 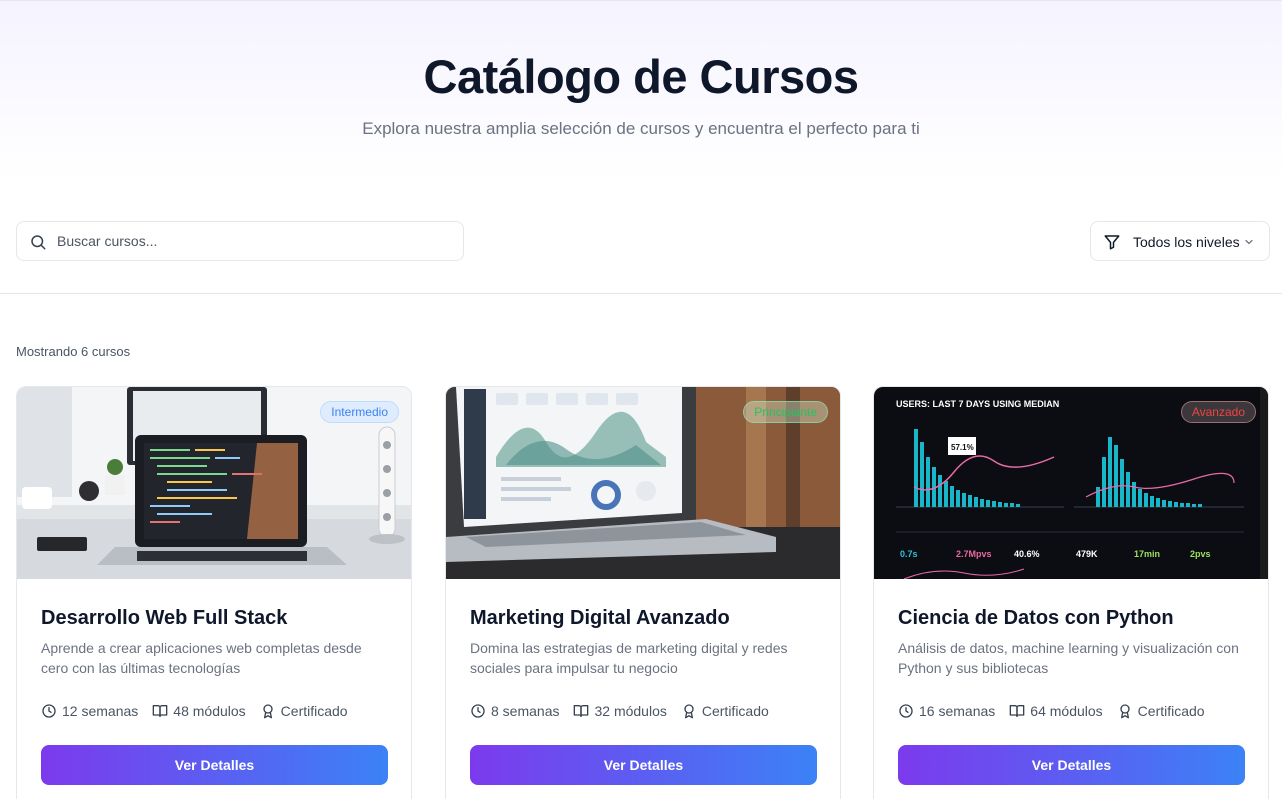 What do you see at coordinates (1087, 554) in the screenshot?
I see `kpi-value: 479K` at bounding box center [1087, 554].